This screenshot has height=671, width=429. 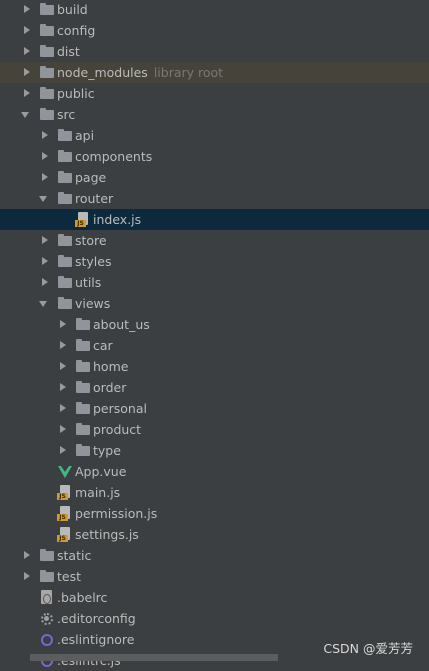 What do you see at coordinates (47, 640) in the screenshot?
I see `eslint-icon` at bounding box center [47, 640].